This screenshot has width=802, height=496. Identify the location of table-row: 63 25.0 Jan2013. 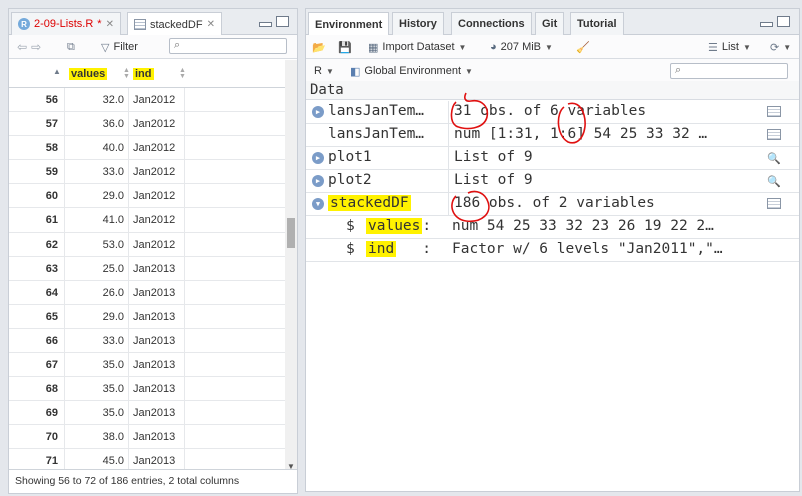
(147, 268).